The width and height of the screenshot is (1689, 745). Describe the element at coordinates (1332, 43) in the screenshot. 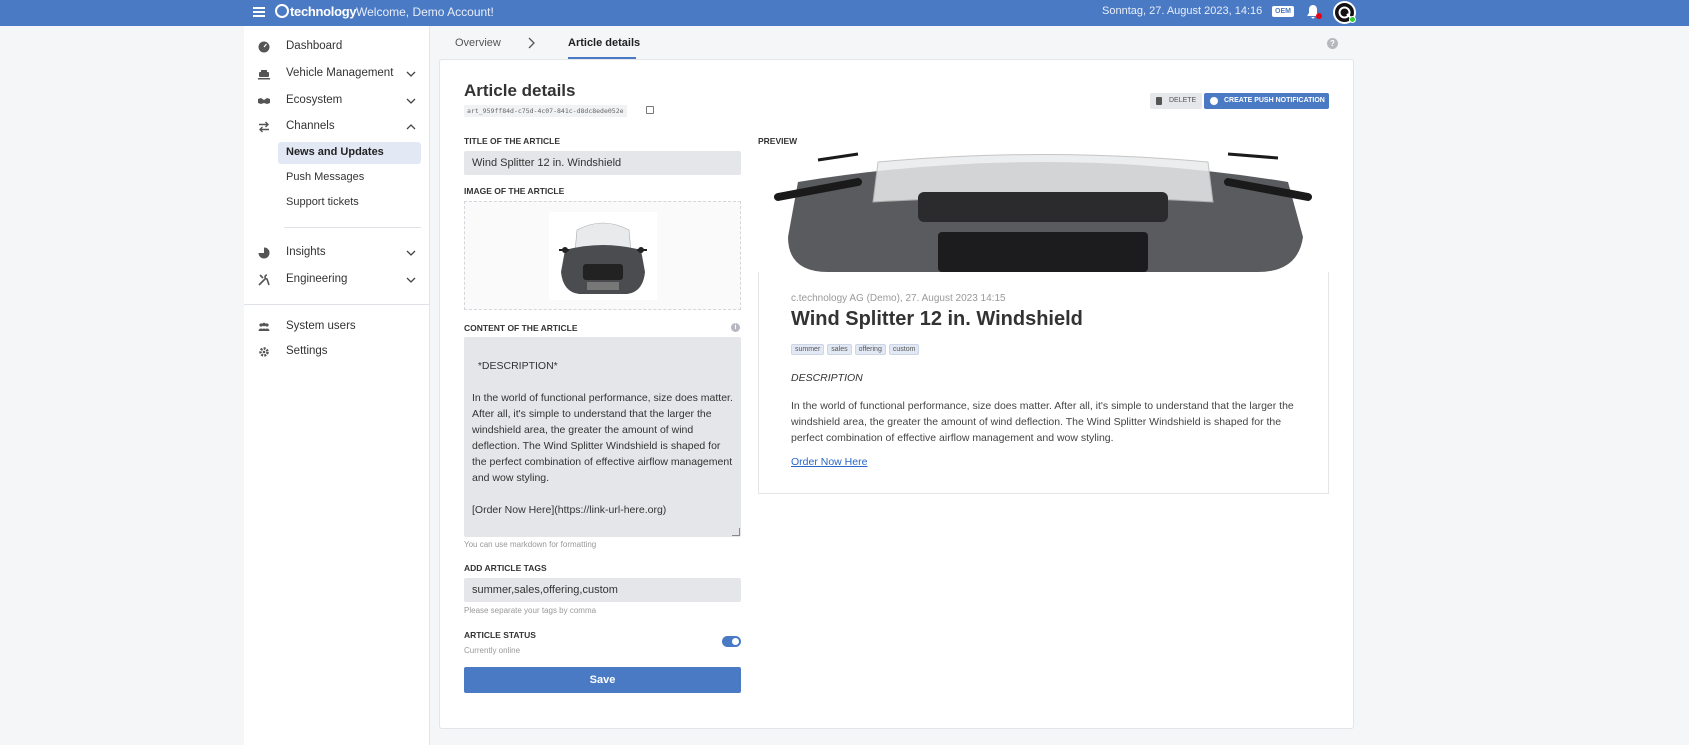

I see `help-icon: ?` at that location.